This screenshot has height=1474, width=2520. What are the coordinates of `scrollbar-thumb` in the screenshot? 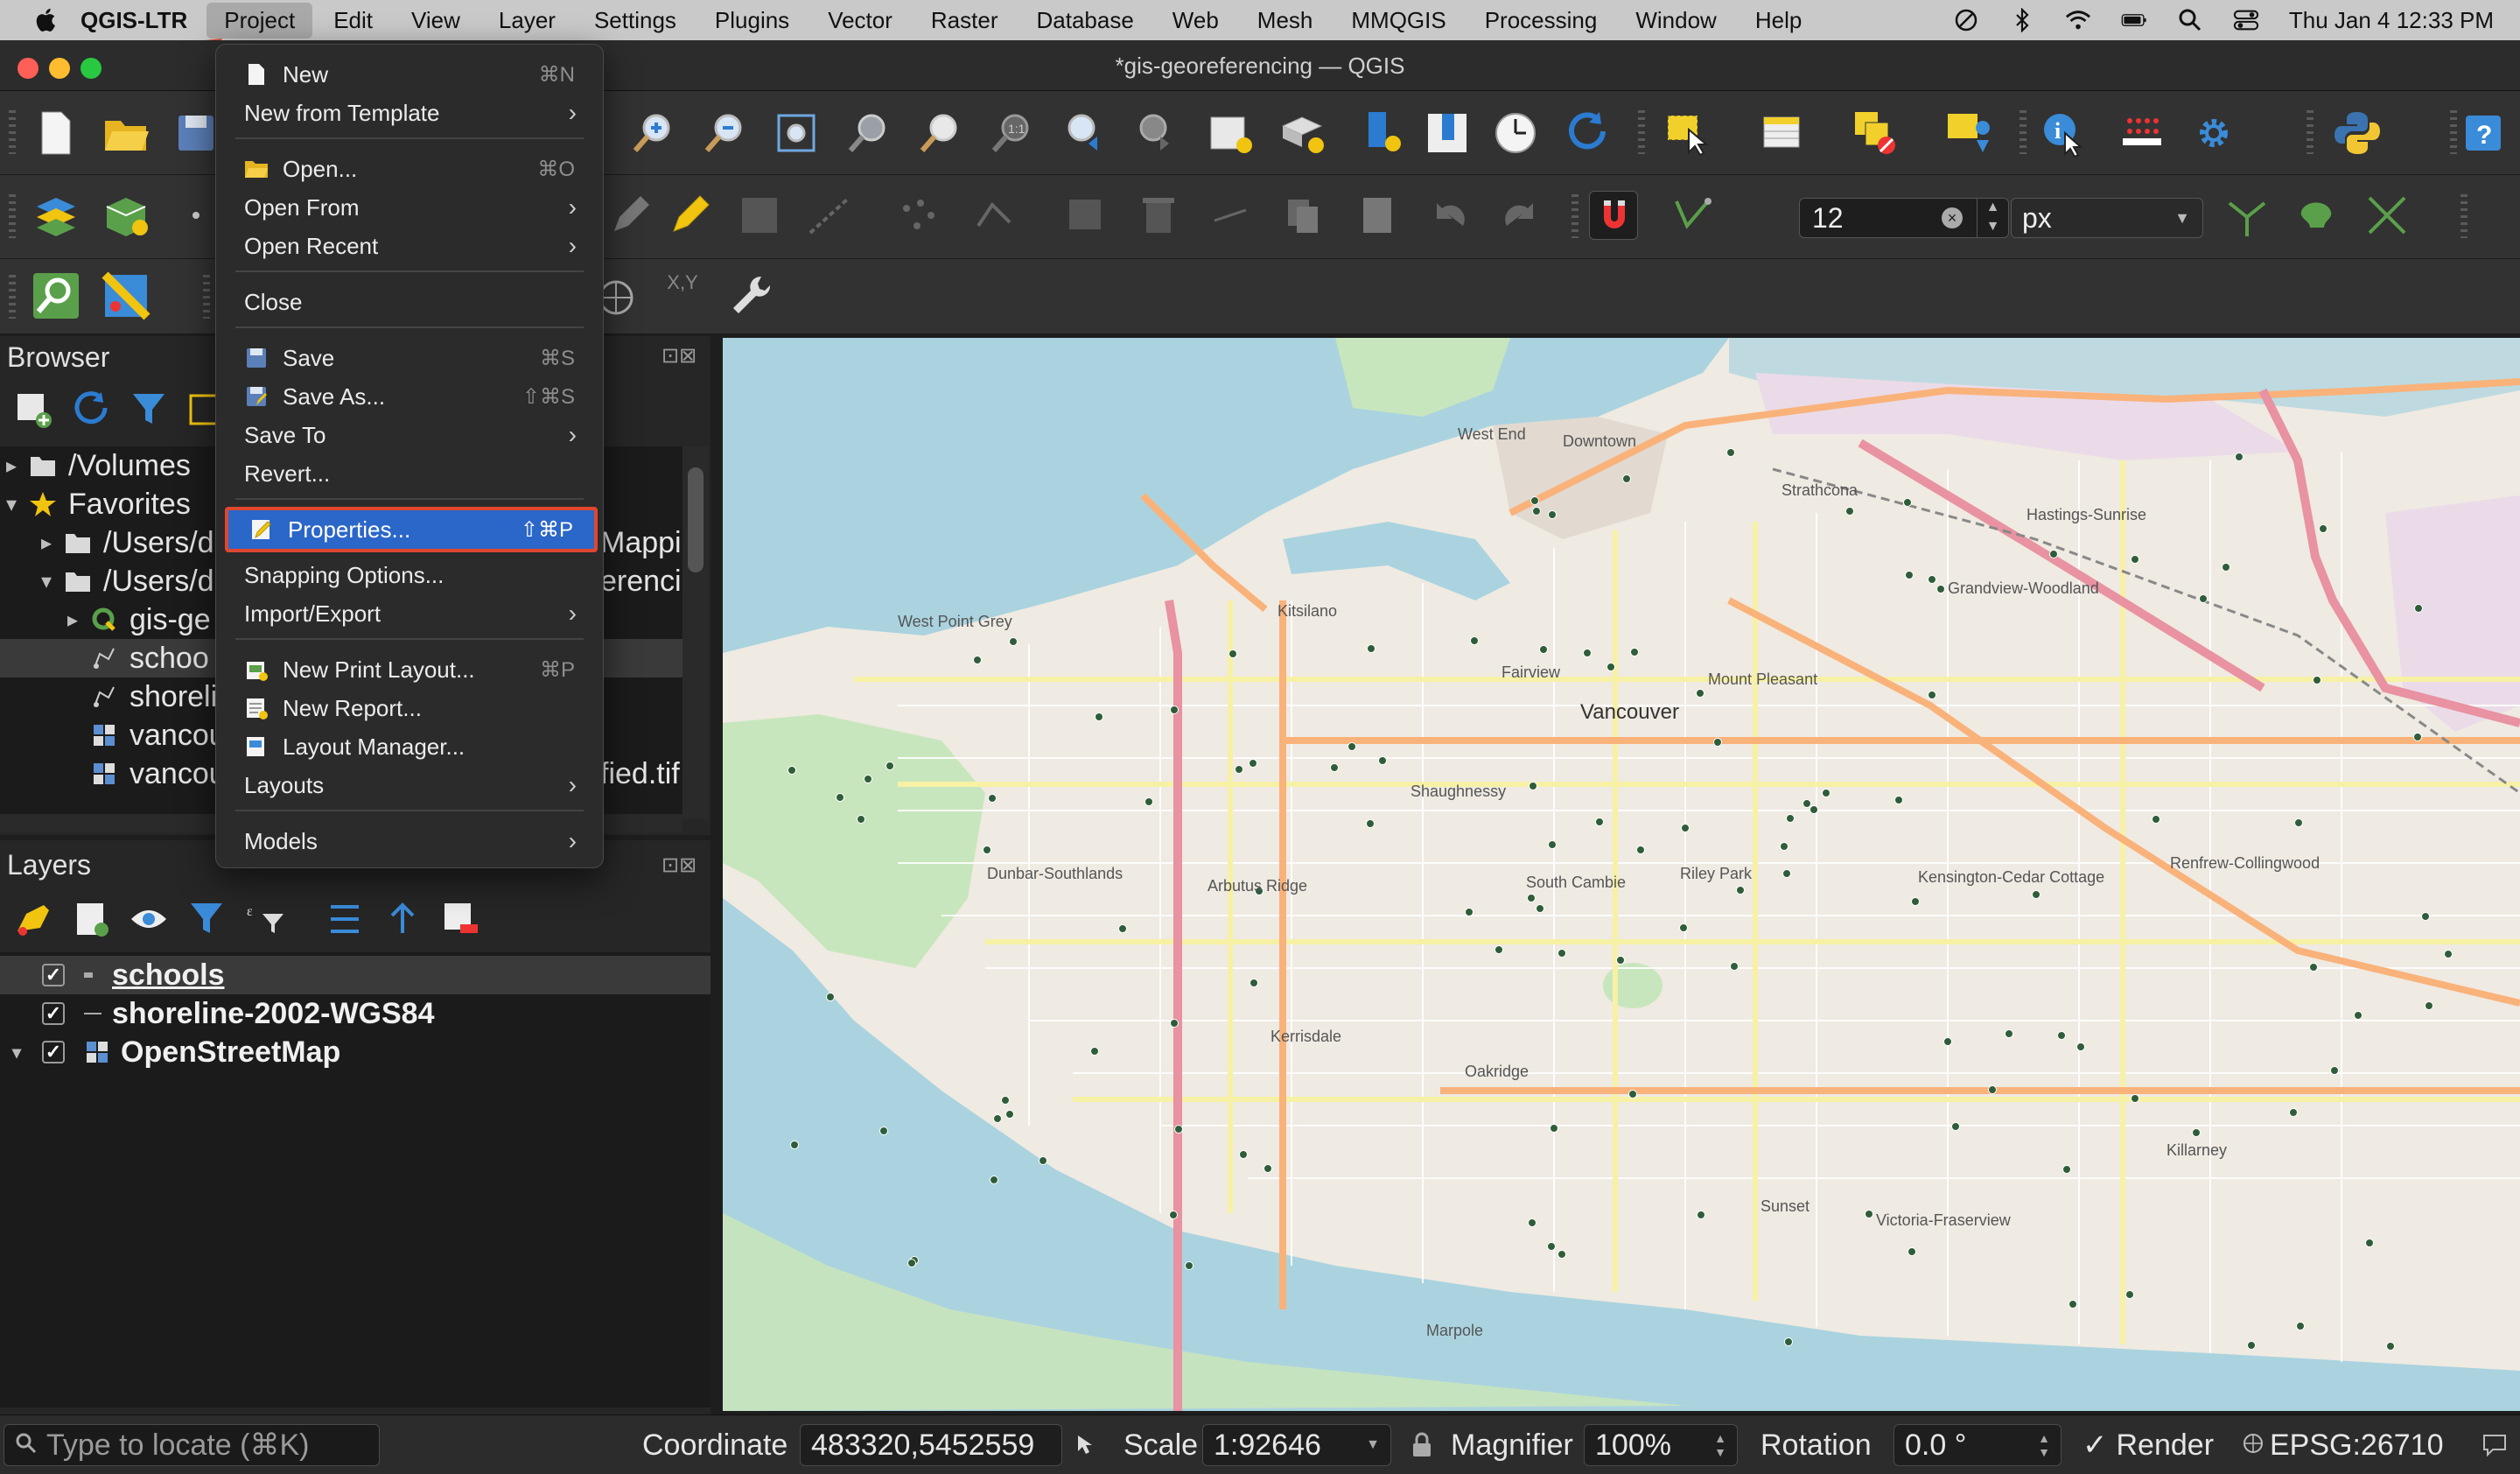 It's located at (696, 519).